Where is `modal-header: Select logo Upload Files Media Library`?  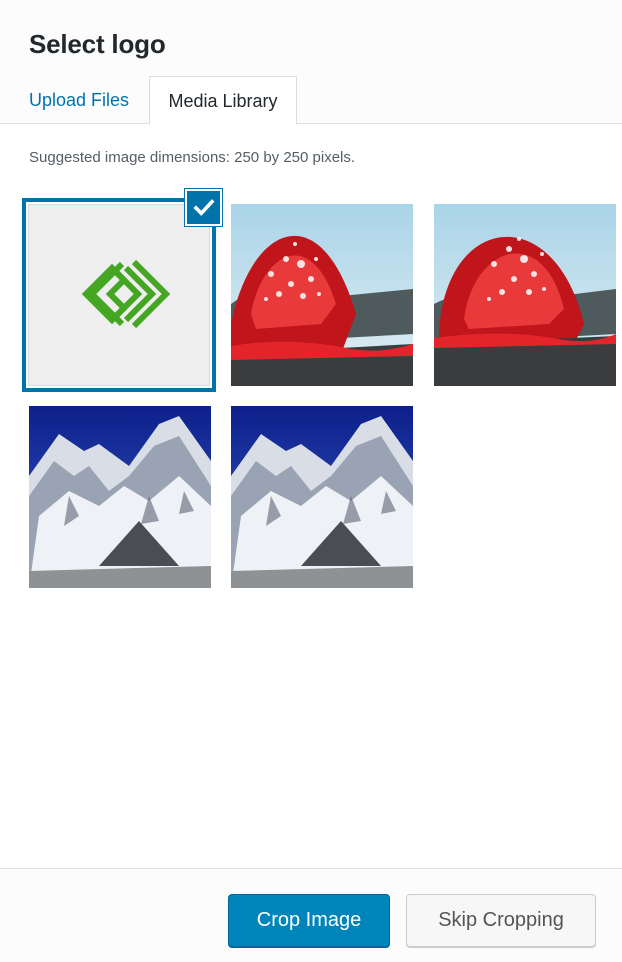
modal-header: Select logo Upload Files Media Library is located at coordinates (311, 62).